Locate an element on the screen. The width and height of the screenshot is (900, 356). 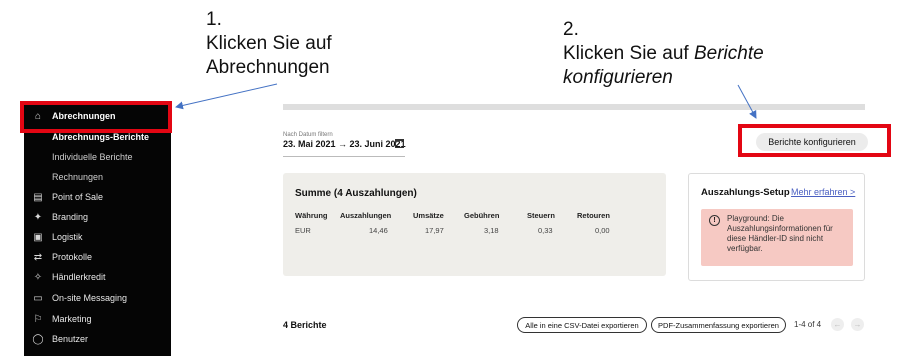
sidebar-item-label: Point of Sale is located at coordinates (78, 197).